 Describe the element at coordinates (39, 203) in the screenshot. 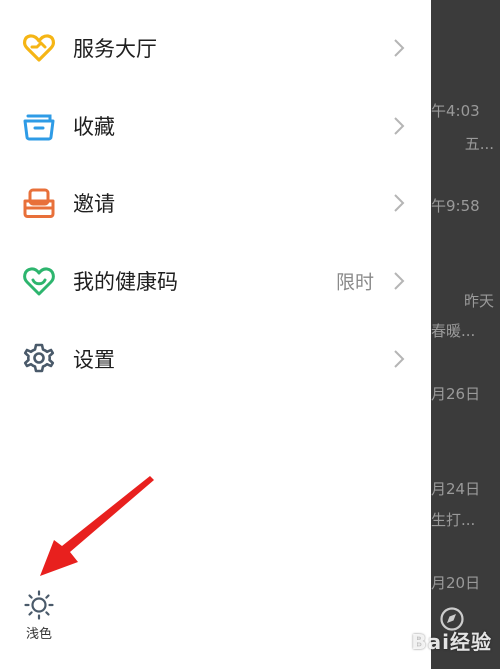

I see `inbox-icon` at that location.